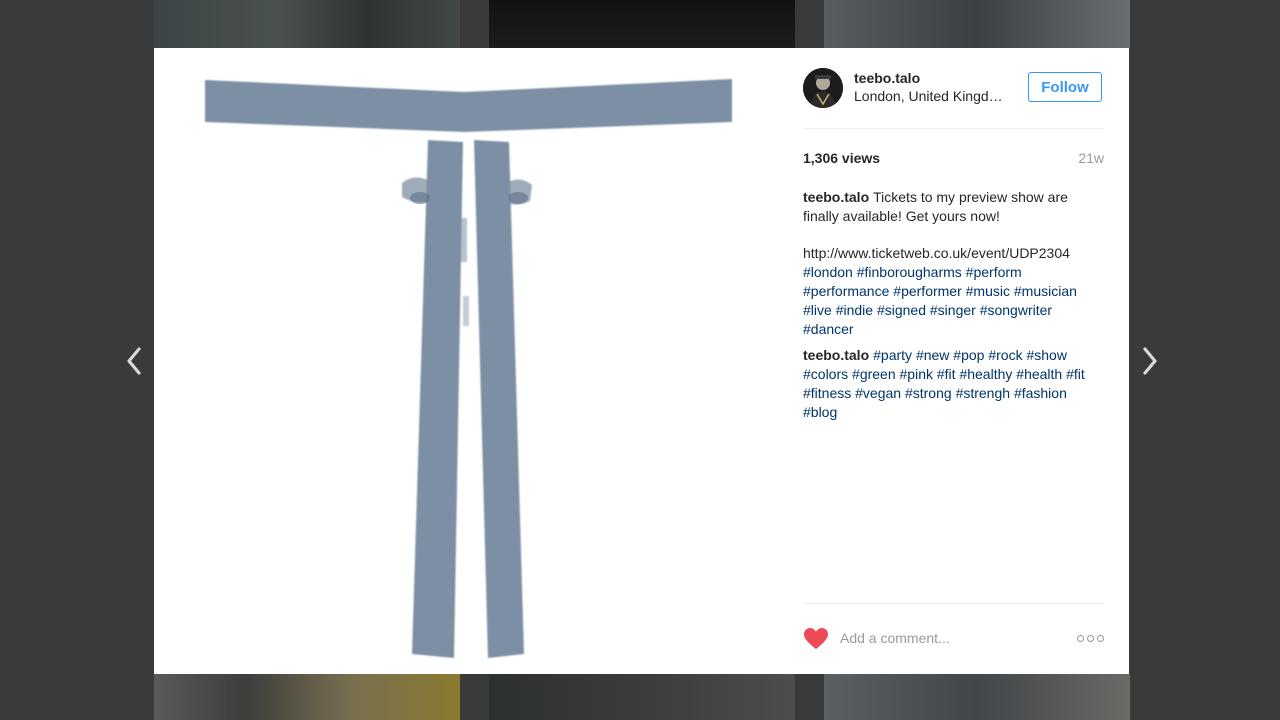 Image resolution: width=1280 pixels, height=720 pixels. What do you see at coordinates (968, 355) in the screenshot?
I see `hashtag-link: #pop` at bounding box center [968, 355].